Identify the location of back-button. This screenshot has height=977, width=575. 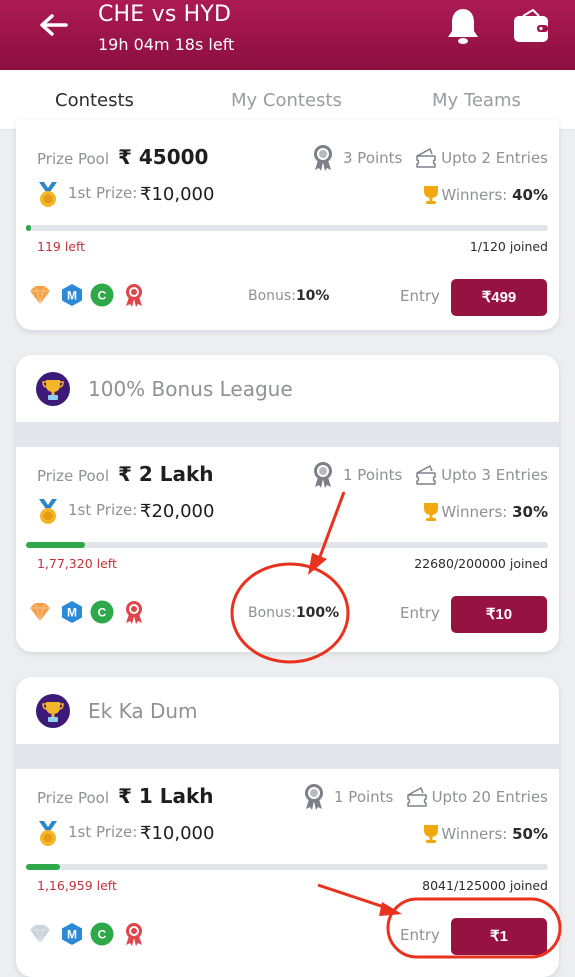
(54, 25).